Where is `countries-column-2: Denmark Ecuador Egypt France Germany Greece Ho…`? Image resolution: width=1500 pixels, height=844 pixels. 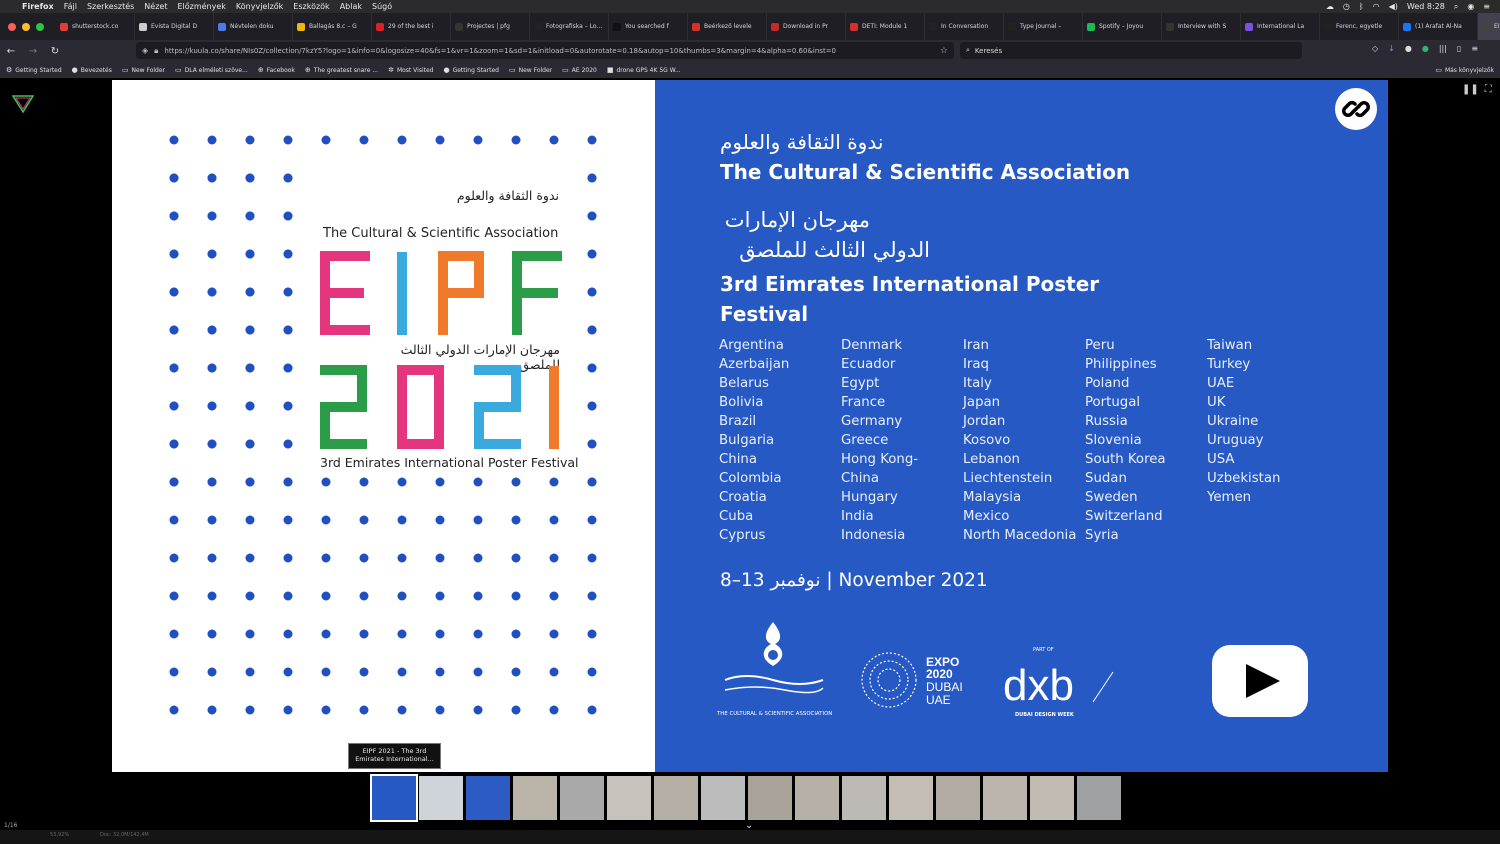 countries-column-2: Denmark Ecuador Egypt France Germany Greece Ho… is located at coordinates (902, 440).